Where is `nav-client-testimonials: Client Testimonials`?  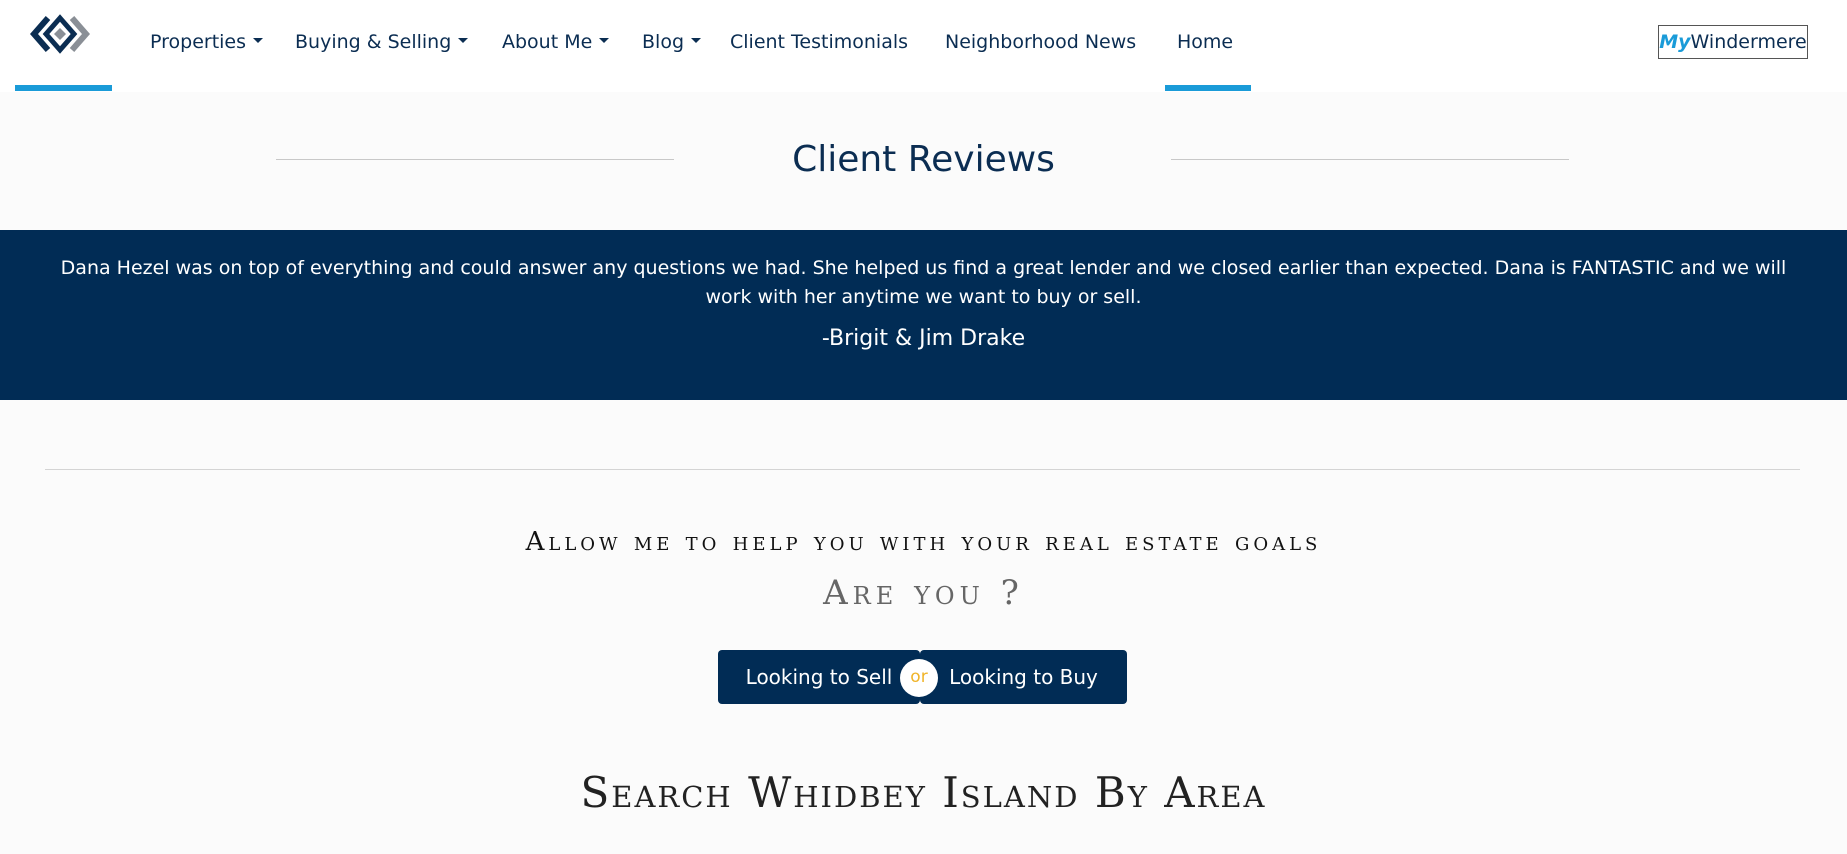
nav-client-testimonials: Client Testimonials is located at coordinates (819, 42).